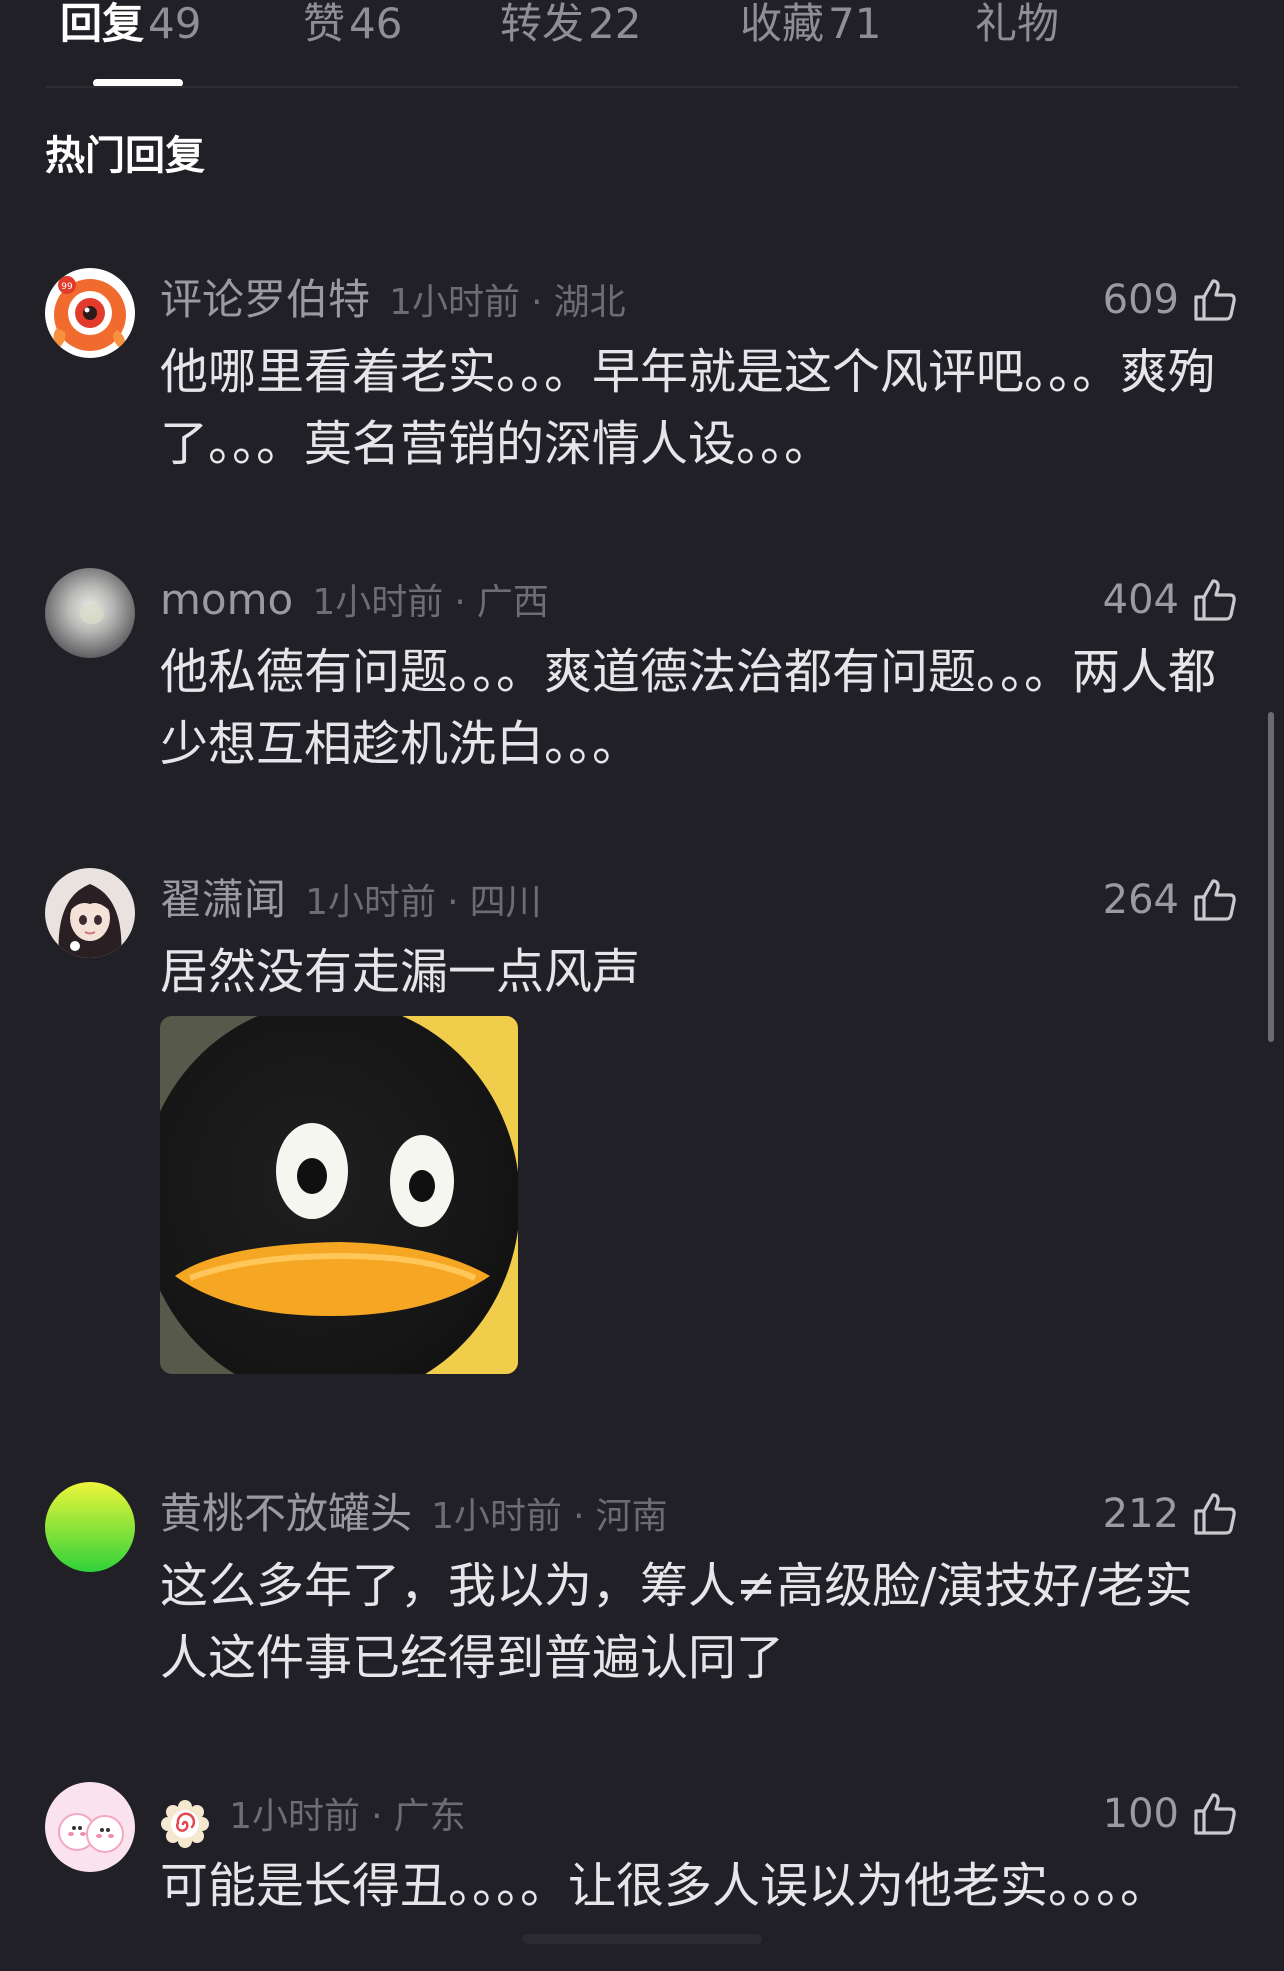  I want to click on tab-label: 转发, so click(542, 24).